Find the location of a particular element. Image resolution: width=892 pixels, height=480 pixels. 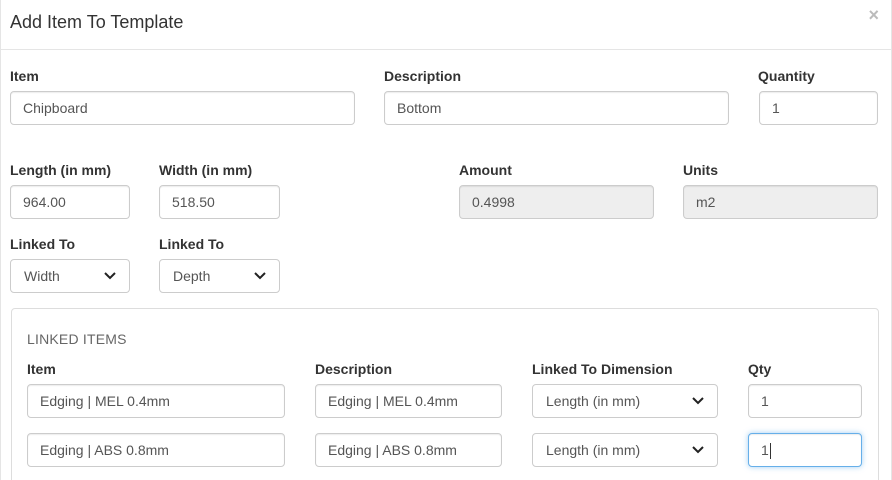

item-input is located at coordinates (182, 108).